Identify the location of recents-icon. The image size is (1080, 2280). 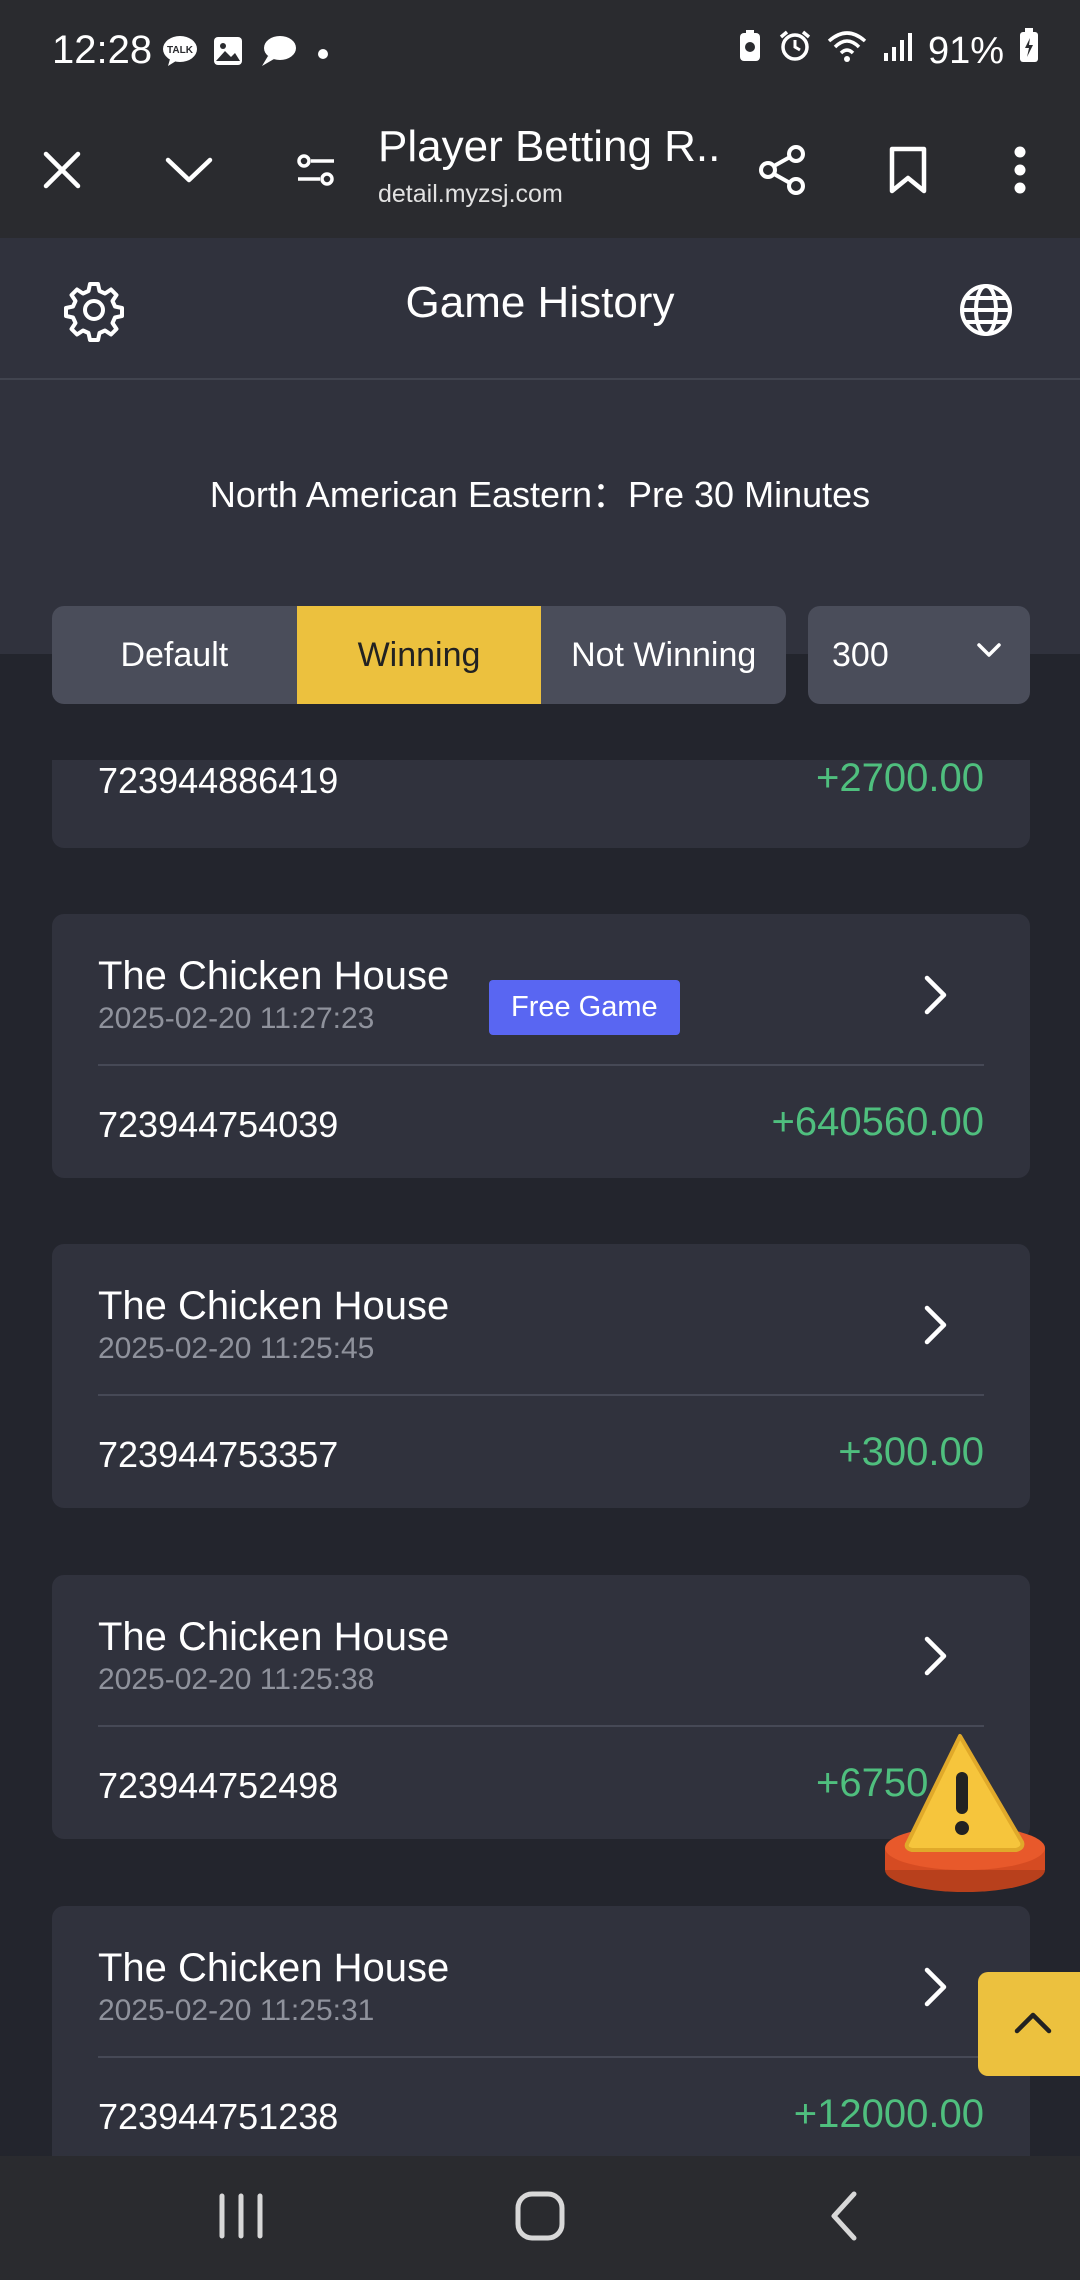
(241, 2218).